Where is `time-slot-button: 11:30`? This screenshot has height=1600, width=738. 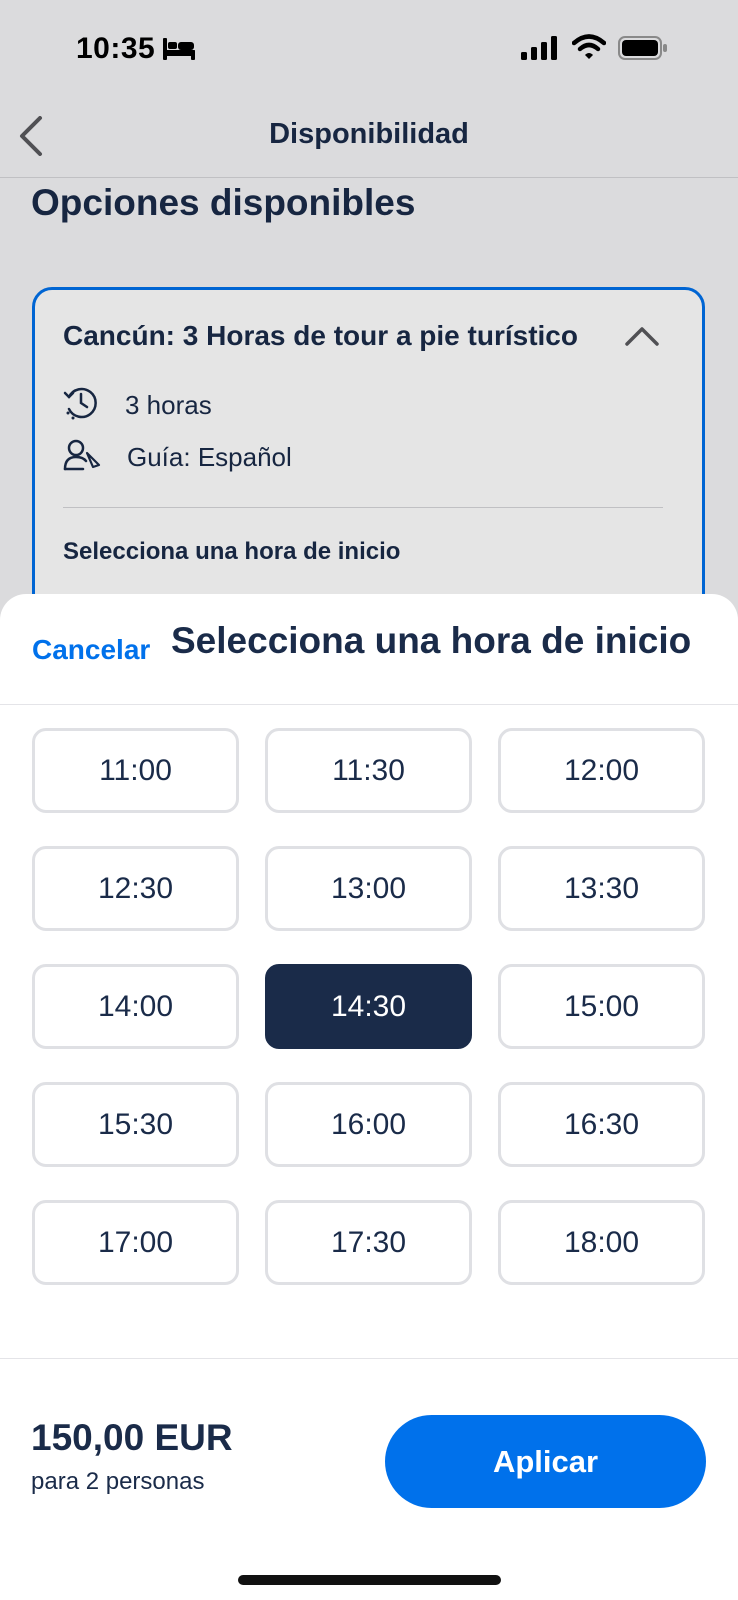
time-slot-button: 11:30 is located at coordinates (368, 770).